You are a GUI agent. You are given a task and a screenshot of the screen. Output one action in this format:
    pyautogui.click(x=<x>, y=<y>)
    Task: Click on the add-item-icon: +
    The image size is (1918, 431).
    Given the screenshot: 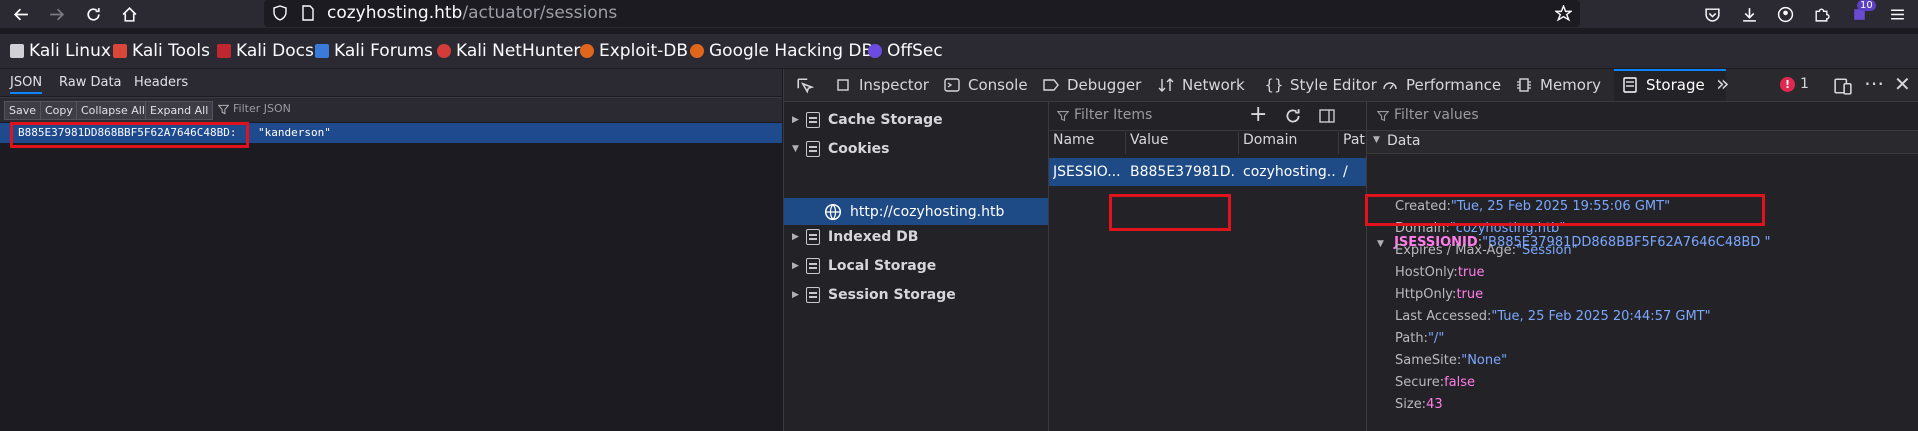 What is the action you would take?
    pyautogui.click(x=1258, y=114)
    